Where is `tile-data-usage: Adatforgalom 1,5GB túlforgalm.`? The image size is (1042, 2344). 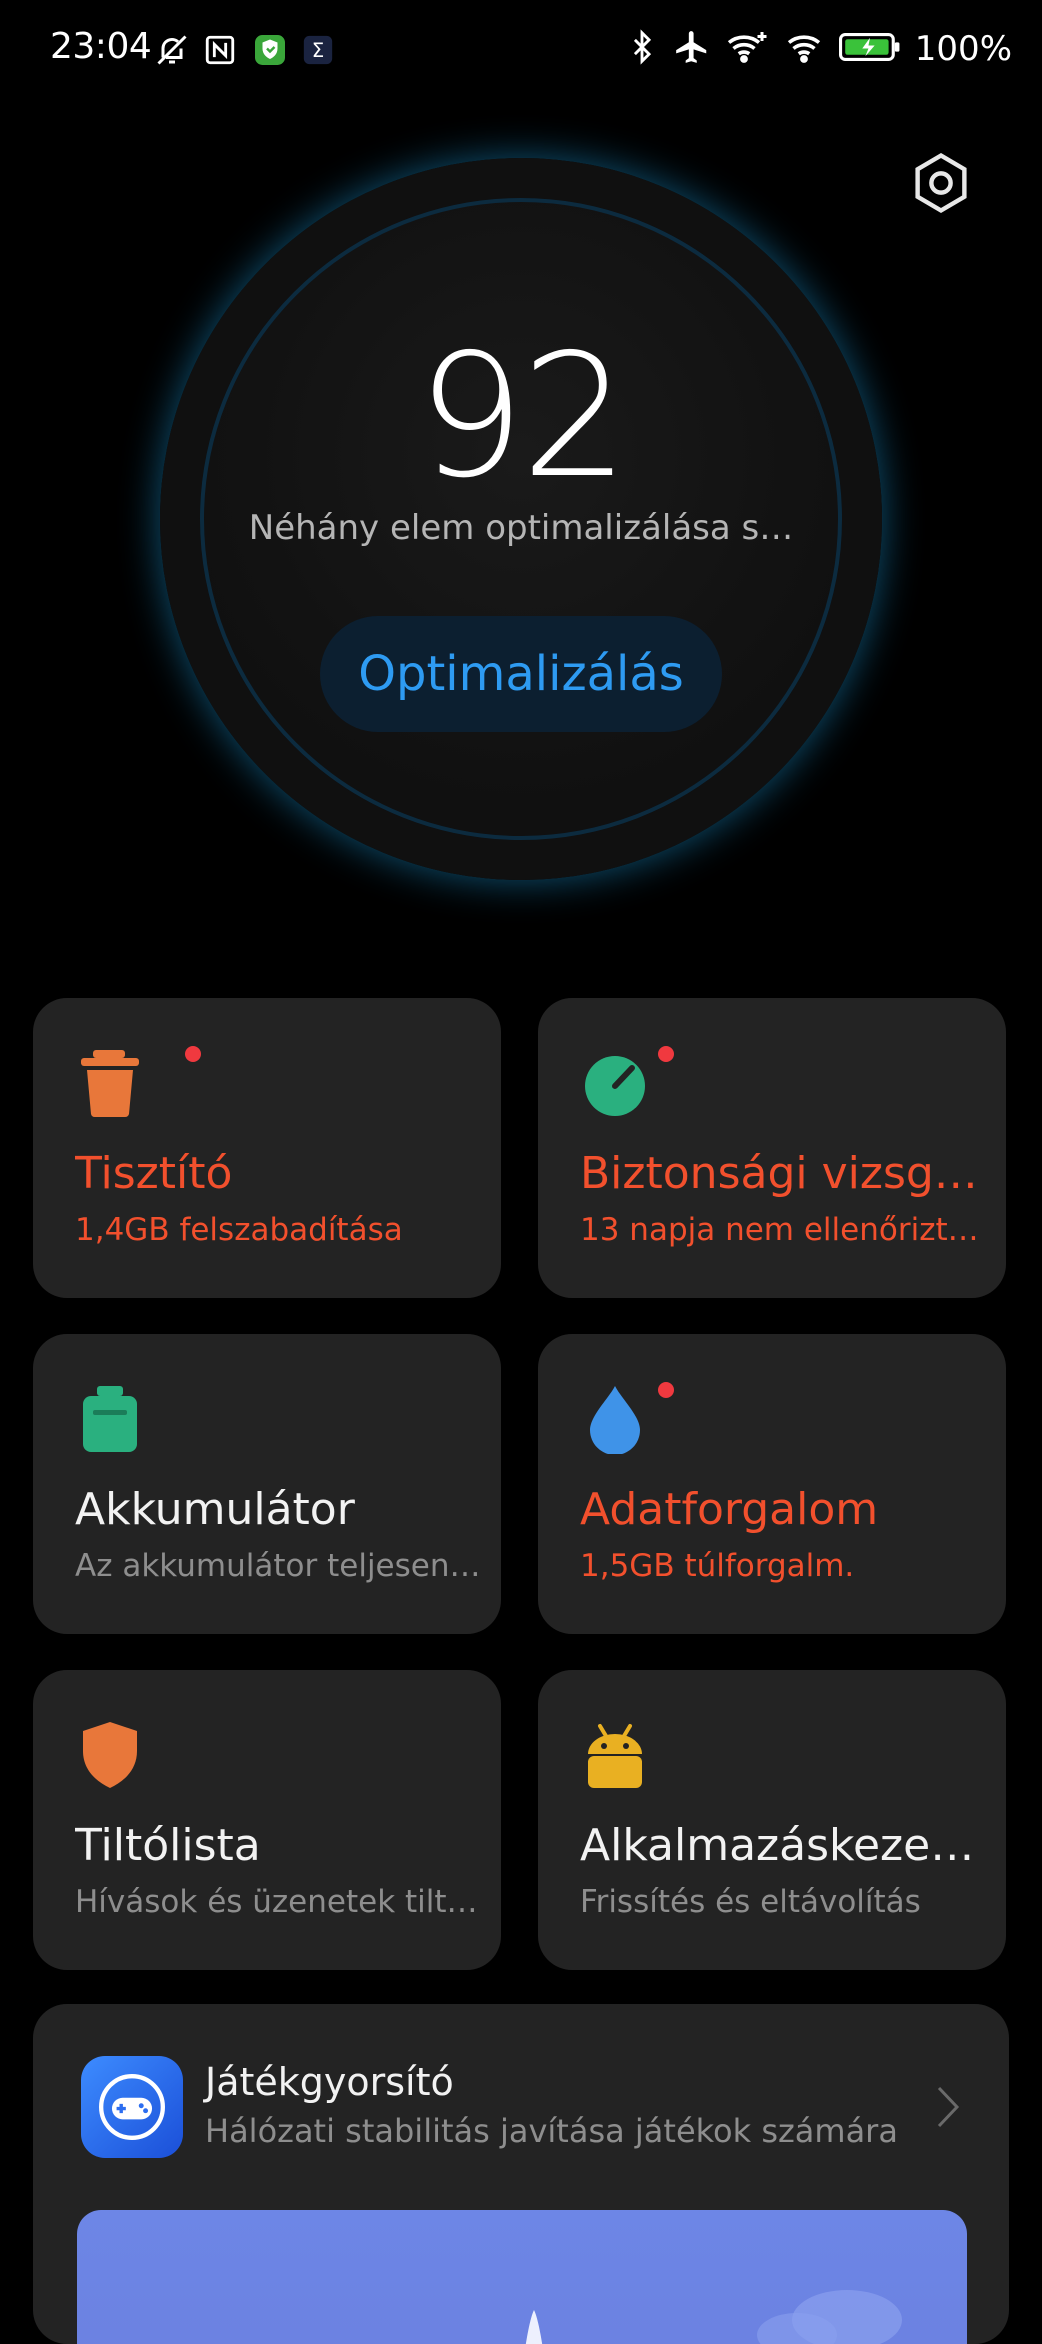 tile-data-usage: Adatforgalom 1,5GB túlforgalm. is located at coordinates (772, 1484).